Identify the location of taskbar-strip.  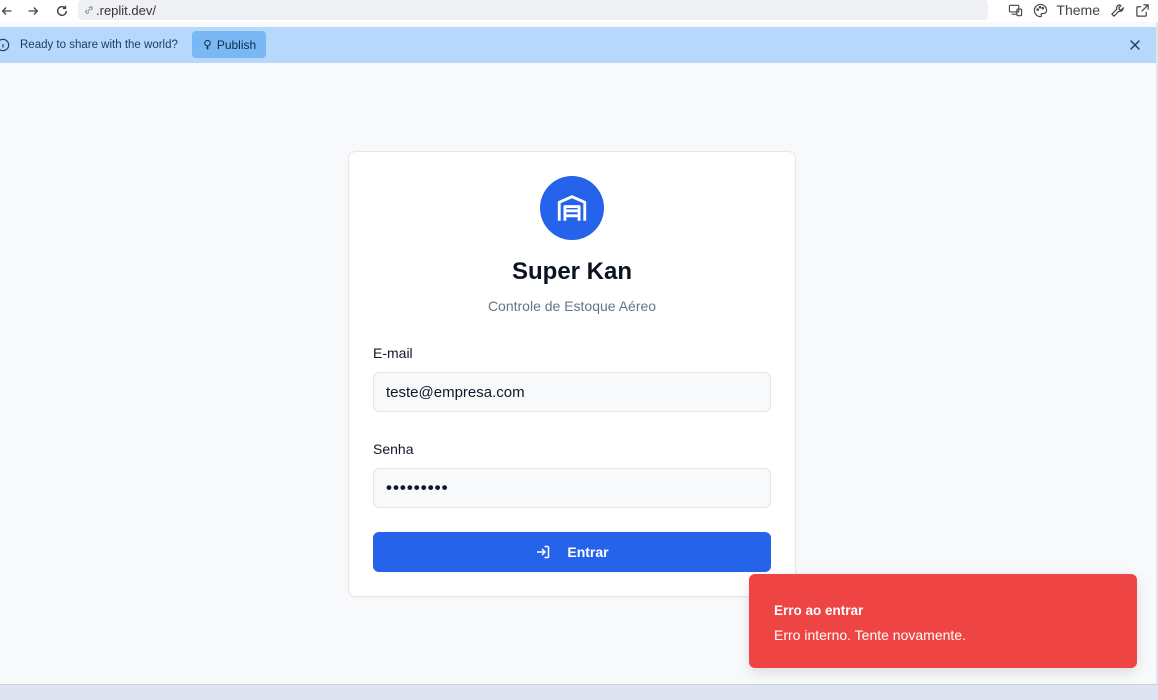
(579, 692).